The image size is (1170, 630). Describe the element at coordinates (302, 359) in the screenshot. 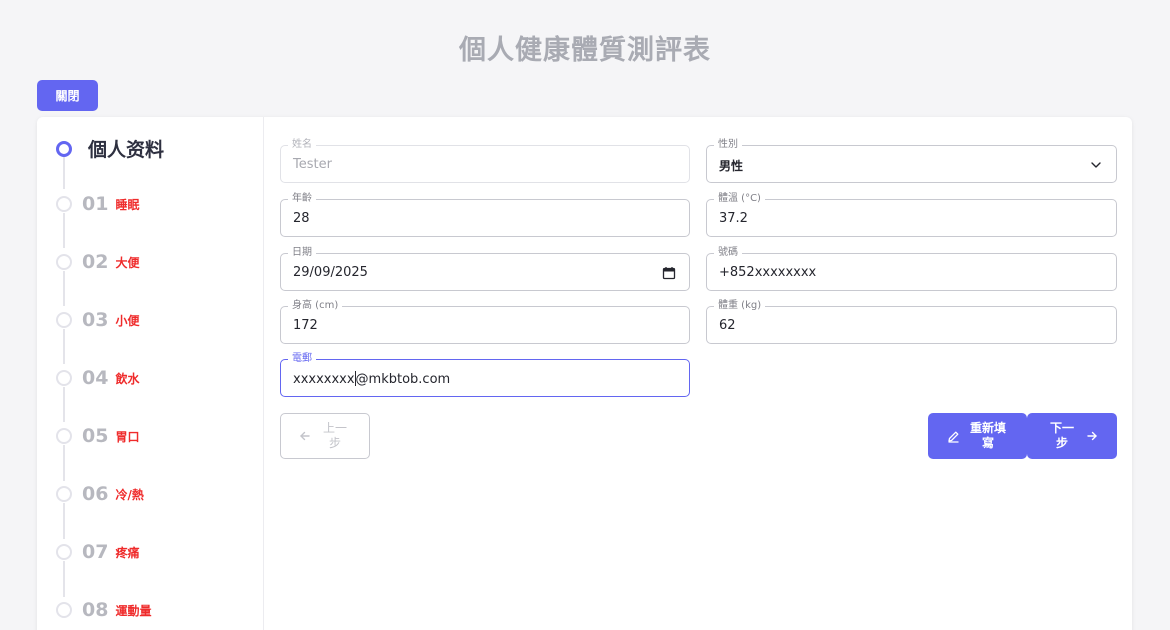

I see `email-field-label: 電郵` at that location.